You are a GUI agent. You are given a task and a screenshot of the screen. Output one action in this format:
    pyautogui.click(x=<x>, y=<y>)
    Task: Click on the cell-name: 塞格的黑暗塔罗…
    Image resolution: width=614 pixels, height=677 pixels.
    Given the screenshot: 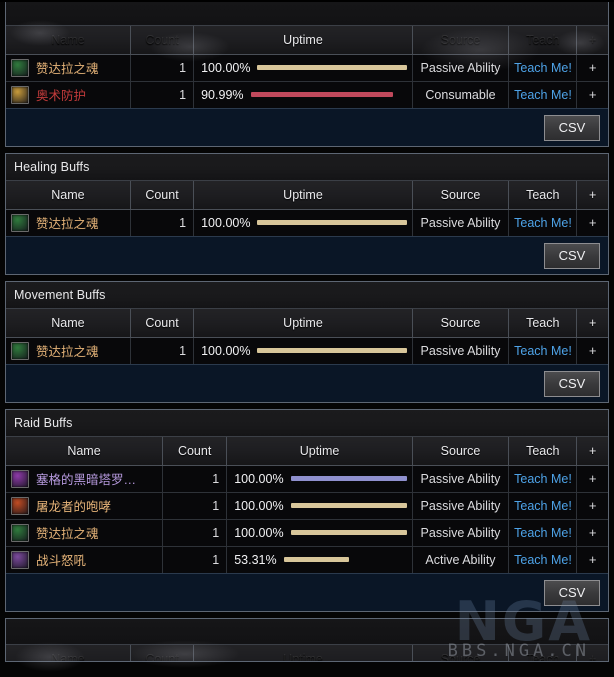 What is the action you would take?
    pyautogui.click(x=85, y=479)
    